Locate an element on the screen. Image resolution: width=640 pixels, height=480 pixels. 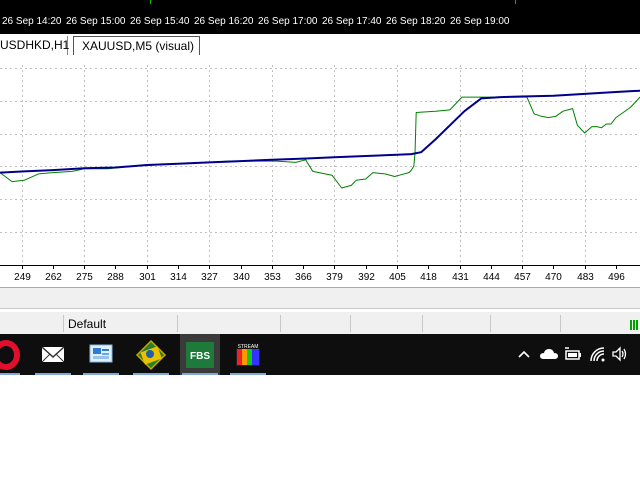
x-tick-label: 301 is located at coordinates (147, 277).